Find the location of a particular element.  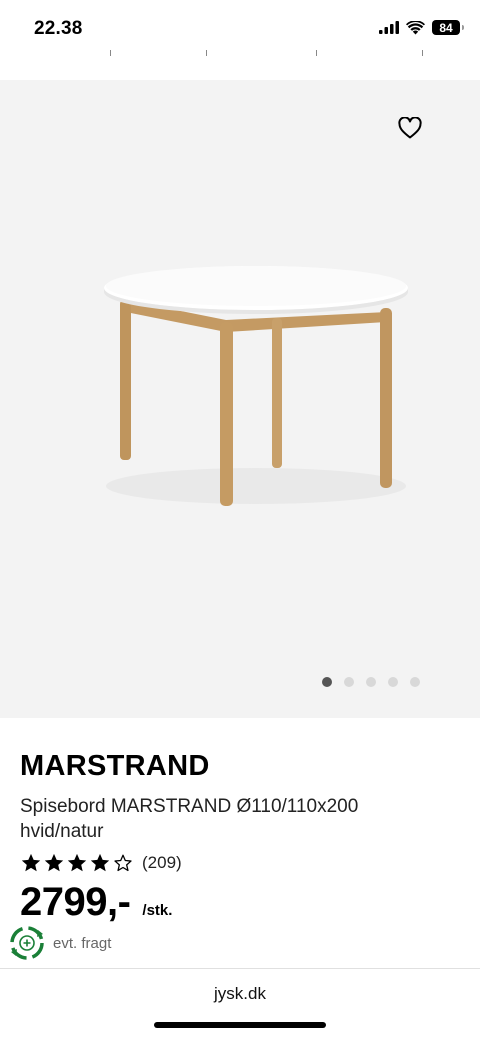

product-image-table is located at coordinates (256, 386).